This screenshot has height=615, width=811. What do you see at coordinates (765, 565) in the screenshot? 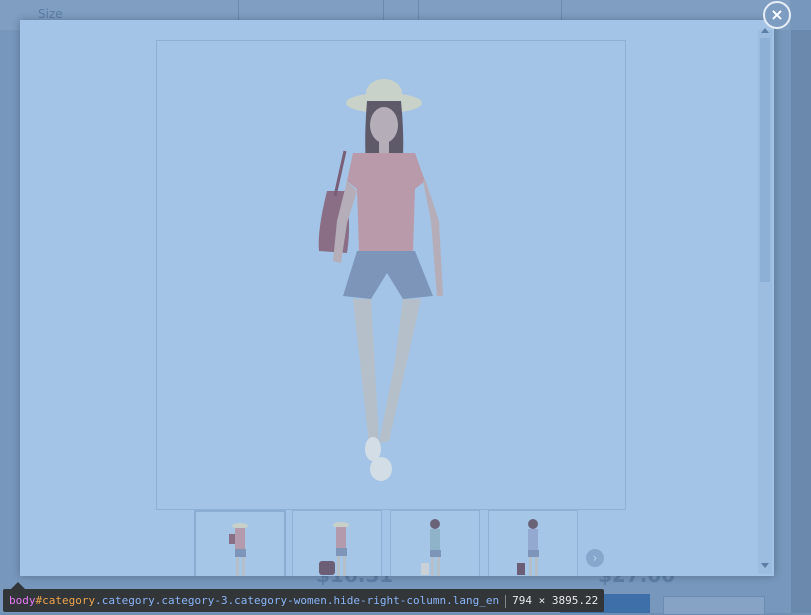
I see `scroll-down-arrow-icon` at bounding box center [765, 565].